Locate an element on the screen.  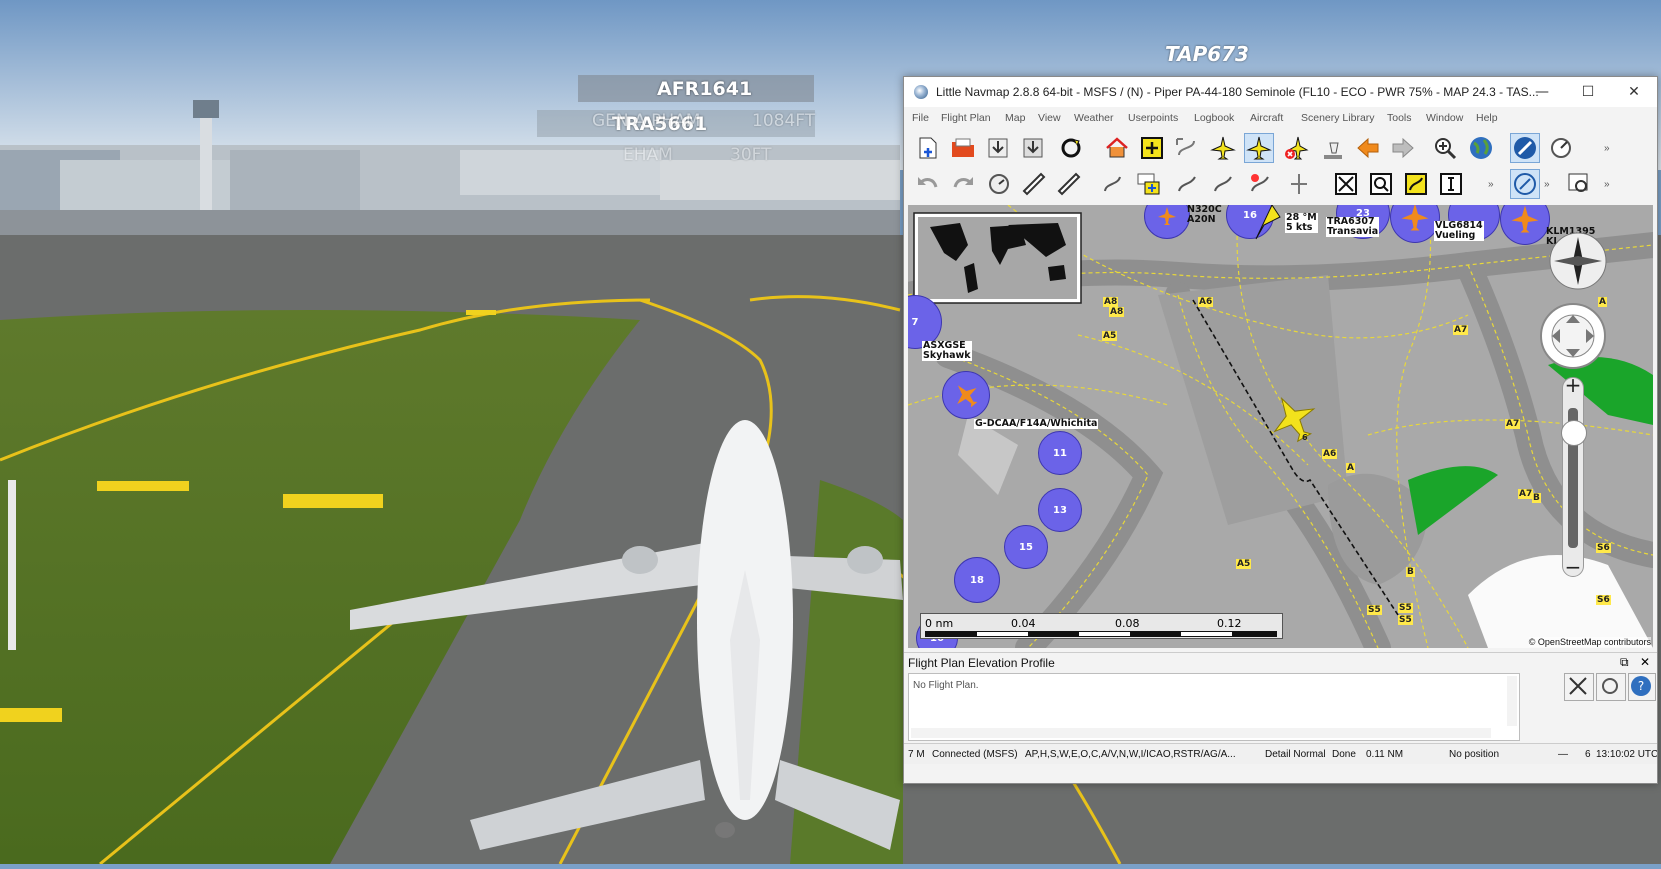
info-button is located at coordinates (1451, 184).